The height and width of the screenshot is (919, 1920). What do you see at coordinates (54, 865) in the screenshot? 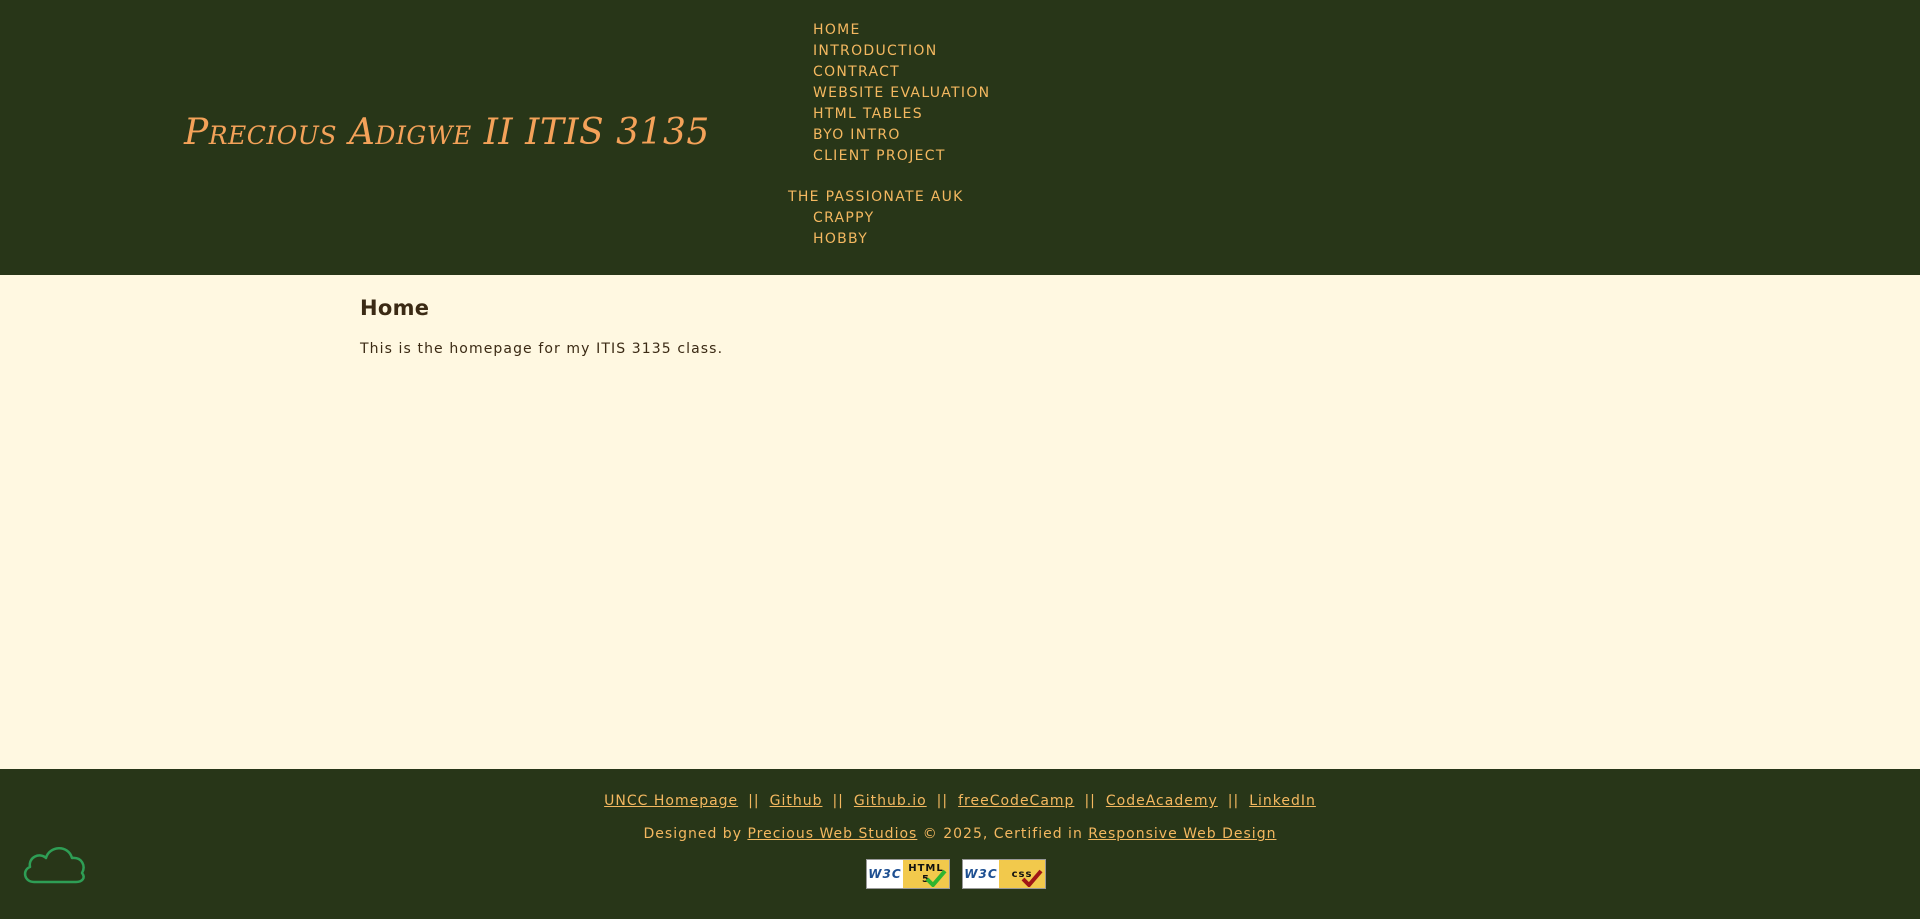
I see `cloud-icon` at bounding box center [54, 865].